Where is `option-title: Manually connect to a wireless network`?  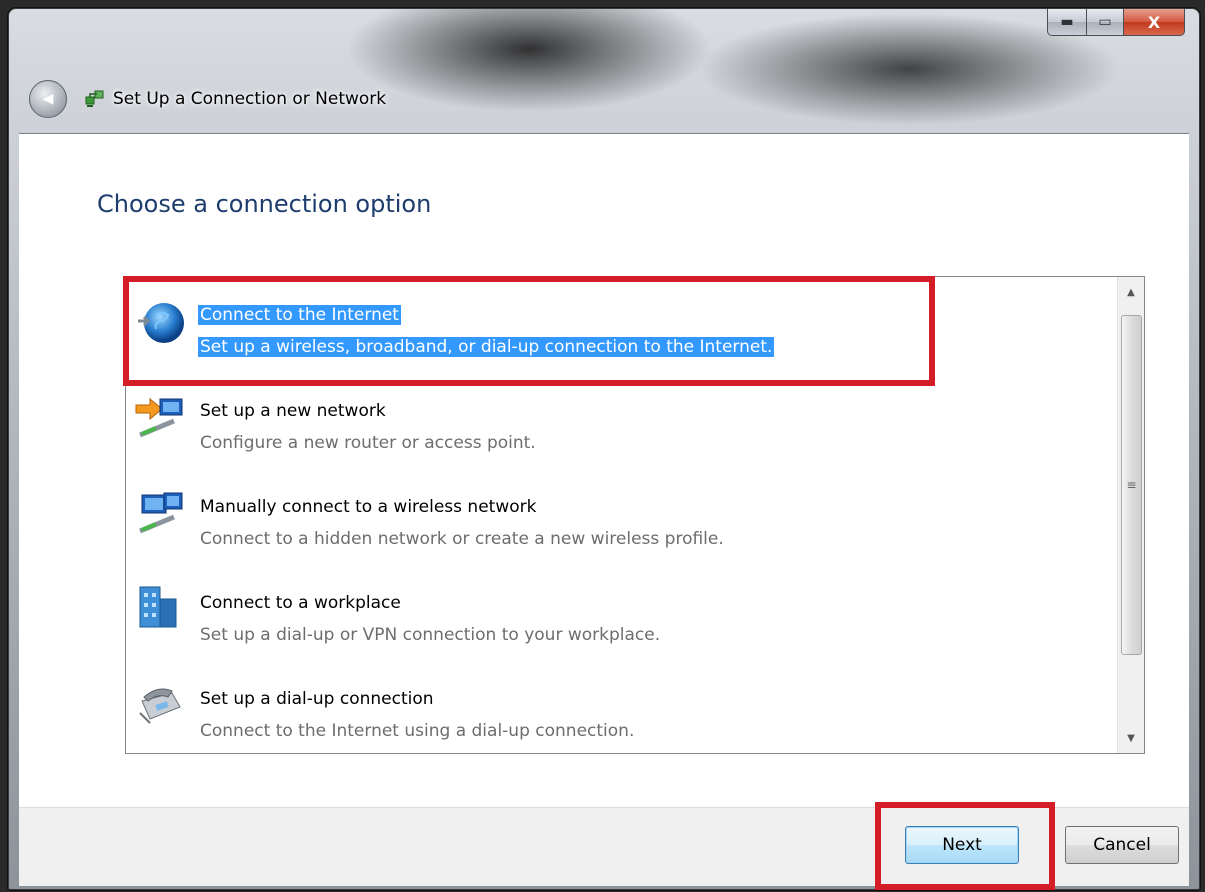
option-title: Manually connect to a wireless network is located at coordinates (368, 507).